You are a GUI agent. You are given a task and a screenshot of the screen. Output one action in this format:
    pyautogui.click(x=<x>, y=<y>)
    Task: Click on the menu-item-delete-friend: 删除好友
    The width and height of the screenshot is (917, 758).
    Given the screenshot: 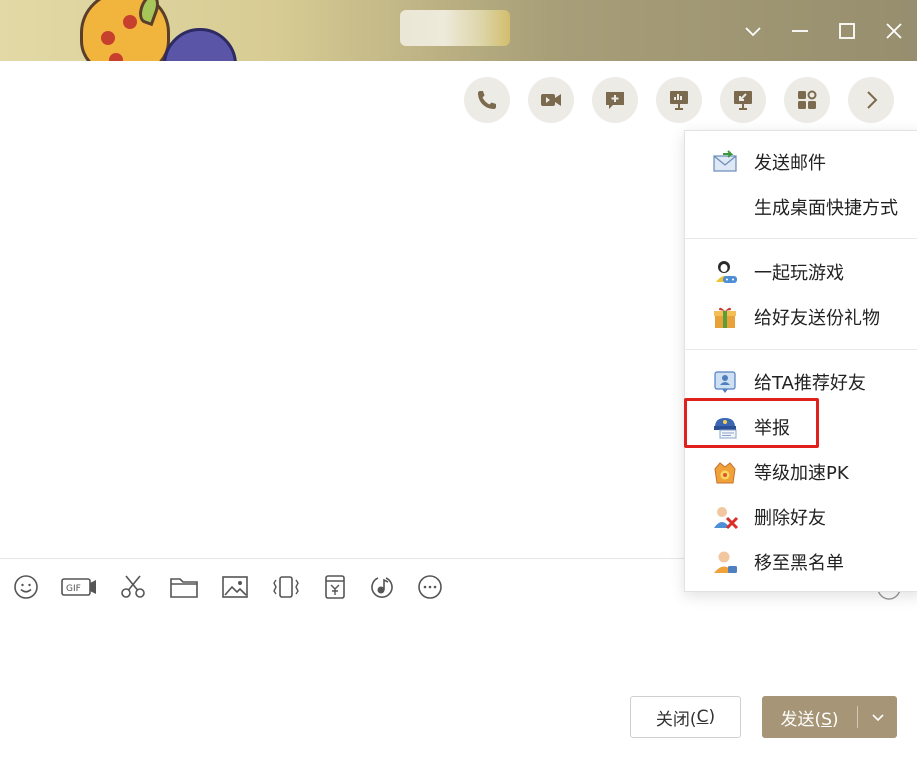 What is the action you would take?
    pyautogui.click(x=801, y=517)
    